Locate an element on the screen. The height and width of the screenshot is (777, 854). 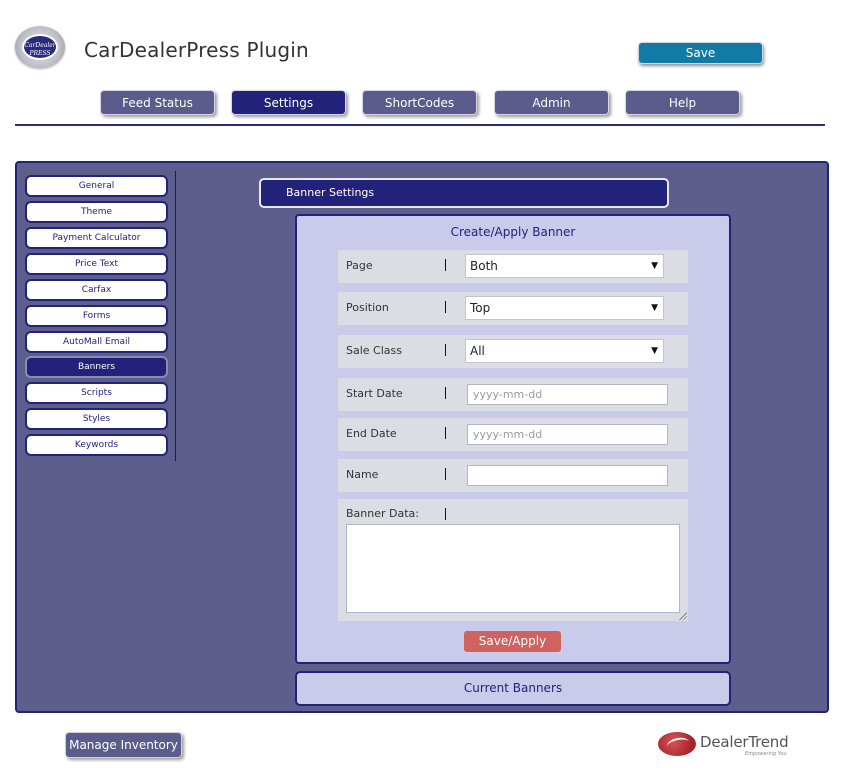
current-banners-header: Current Banners is located at coordinates (513, 688).